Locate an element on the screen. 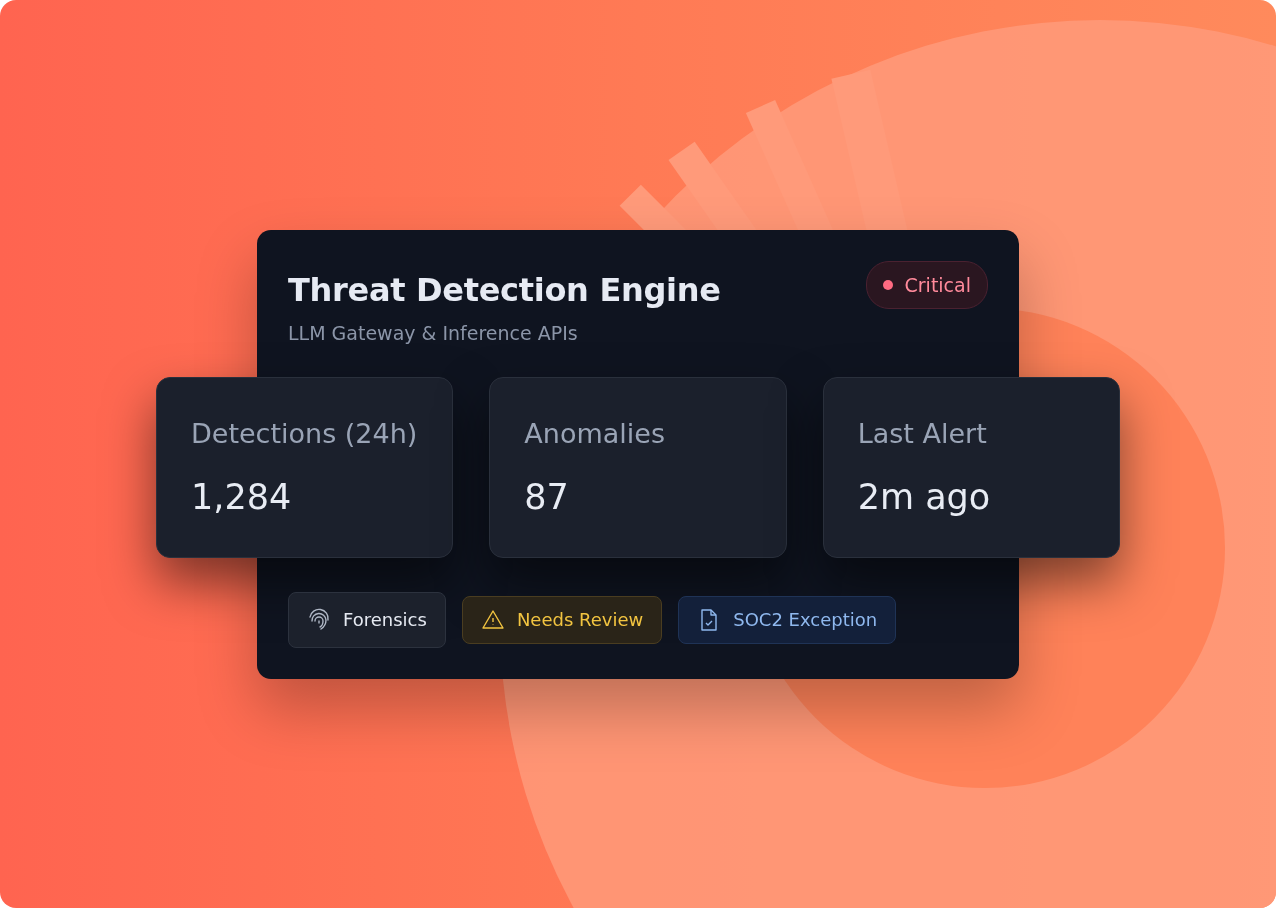  card-subtitle: LLM Gateway & Inference APIs is located at coordinates (433, 333).